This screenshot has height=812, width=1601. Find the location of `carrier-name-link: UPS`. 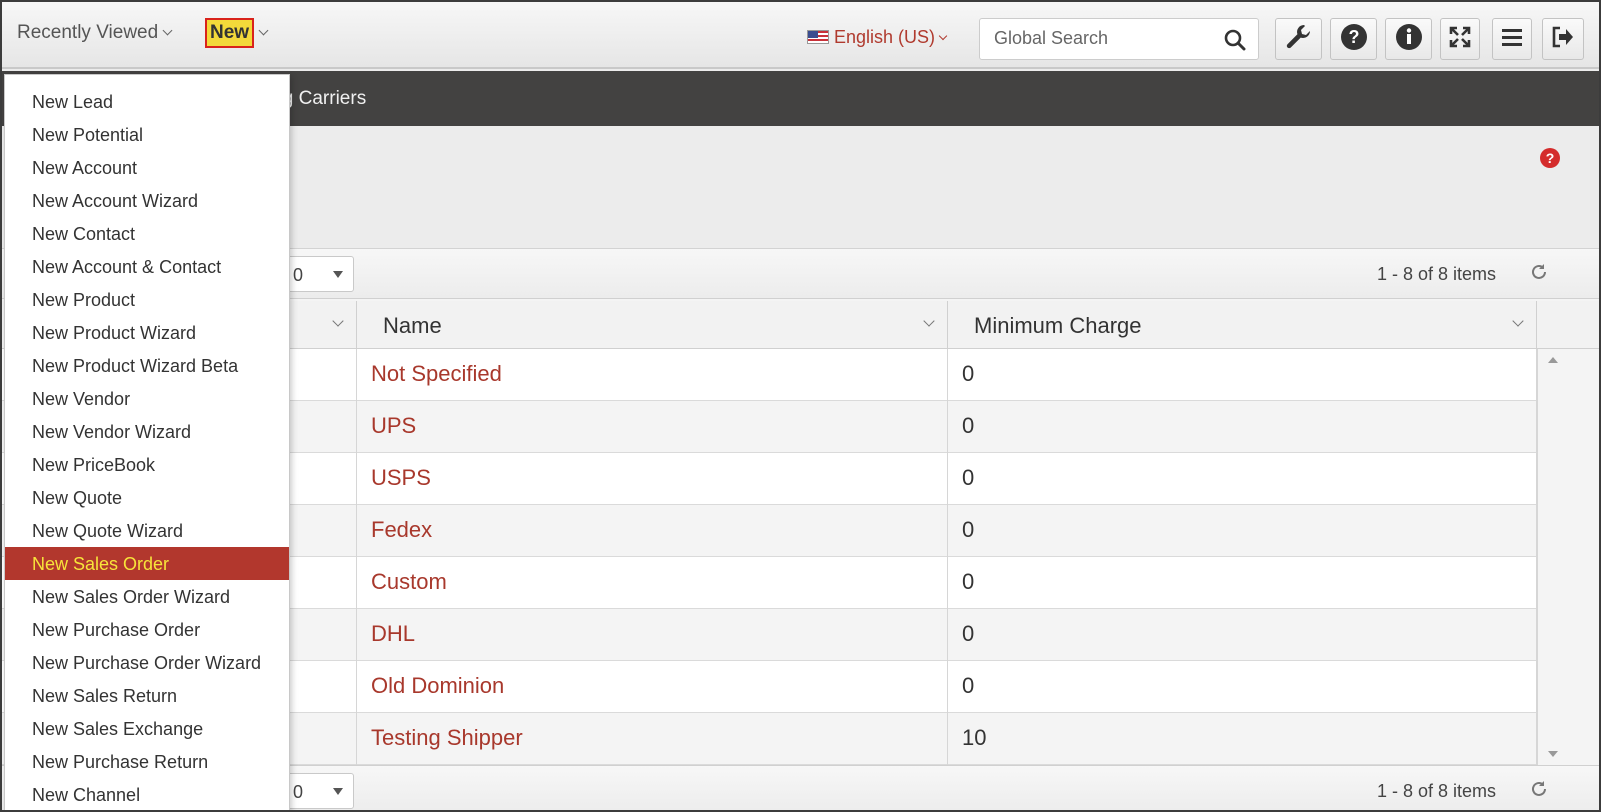

carrier-name-link: UPS is located at coordinates (652, 427).